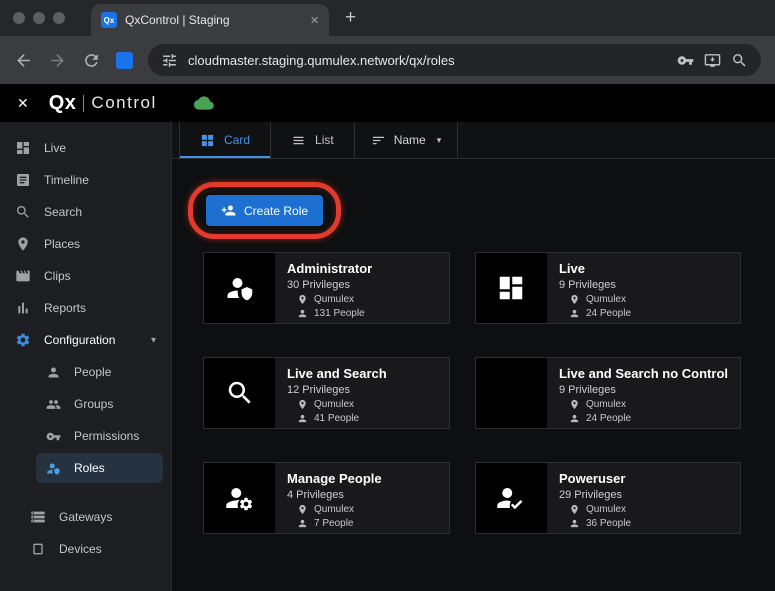 The image size is (775, 591). I want to click on refresh-icon, so click(91, 60).